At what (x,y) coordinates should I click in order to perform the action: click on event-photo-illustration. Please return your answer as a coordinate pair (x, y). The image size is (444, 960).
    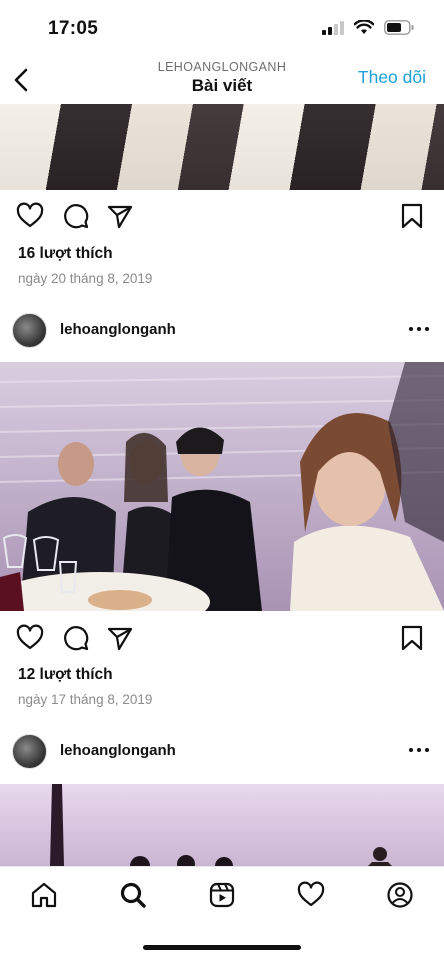
    Looking at the image, I should click on (221, 825).